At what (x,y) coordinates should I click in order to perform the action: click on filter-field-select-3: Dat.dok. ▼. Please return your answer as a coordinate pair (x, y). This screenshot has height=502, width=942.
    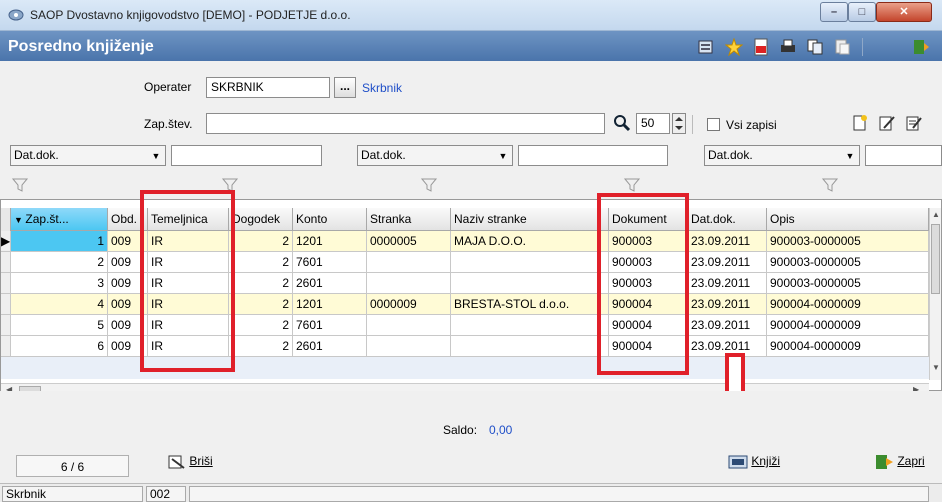
    Looking at the image, I should click on (782, 155).